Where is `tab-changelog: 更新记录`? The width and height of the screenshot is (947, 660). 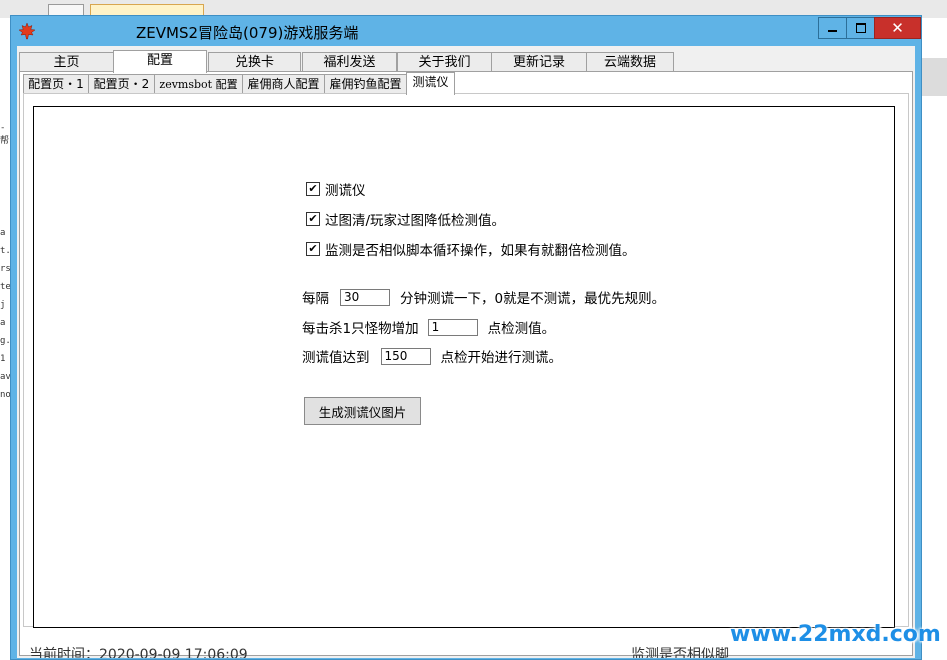 tab-changelog: 更新记录 is located at coordinates (539, 62).